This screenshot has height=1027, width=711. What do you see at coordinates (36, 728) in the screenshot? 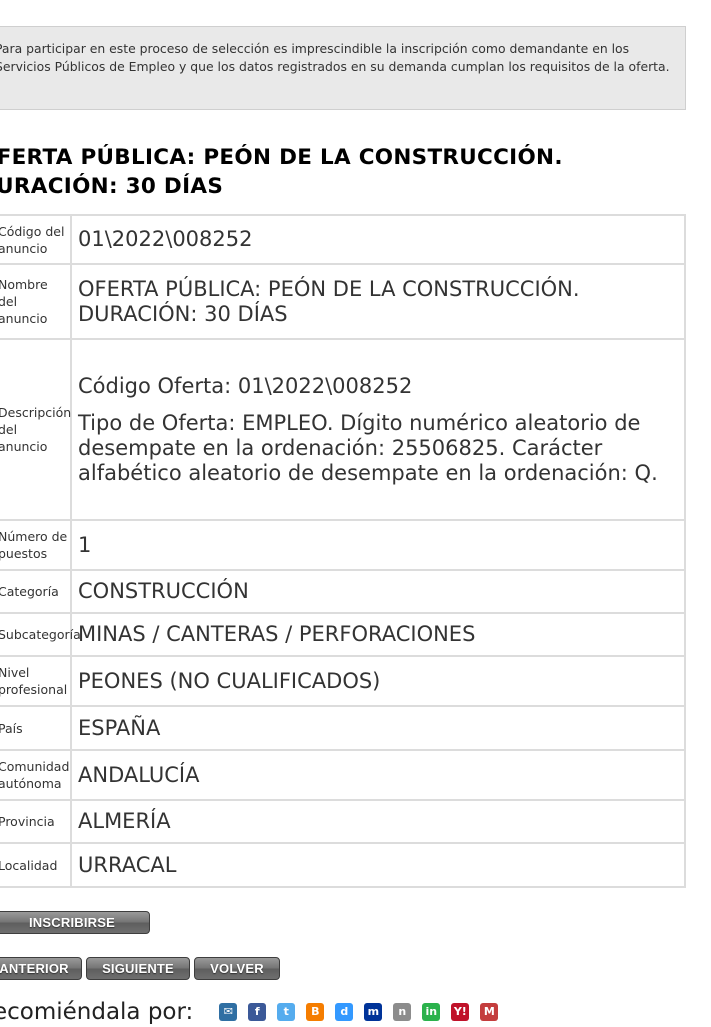
I see `row-label: País` at bounding box center [36, 728].